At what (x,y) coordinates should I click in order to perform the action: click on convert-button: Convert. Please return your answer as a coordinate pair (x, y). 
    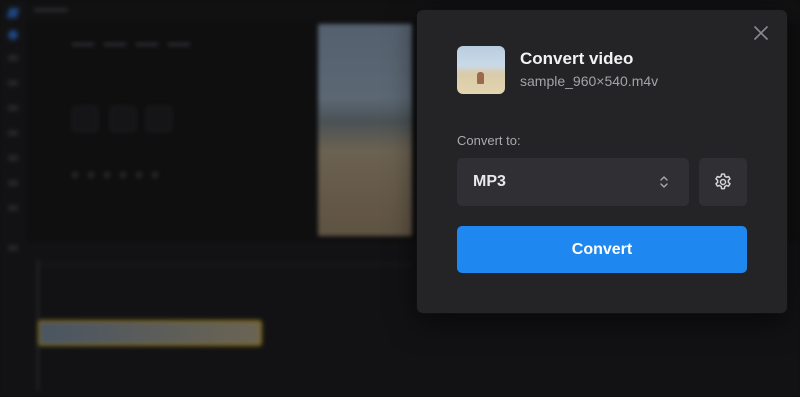
    Looking at the image, I should click on (602, 249).